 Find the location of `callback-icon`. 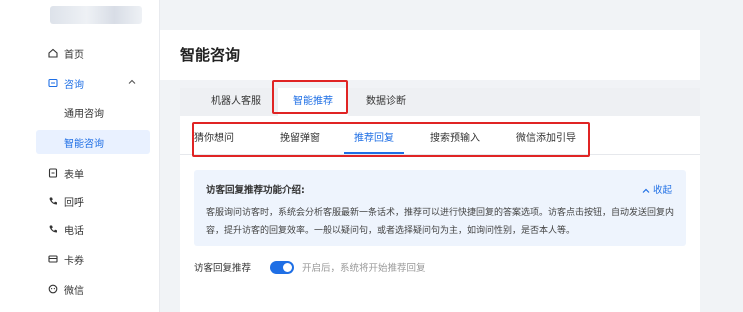

callback-icon is located at coordinates (53, 201).